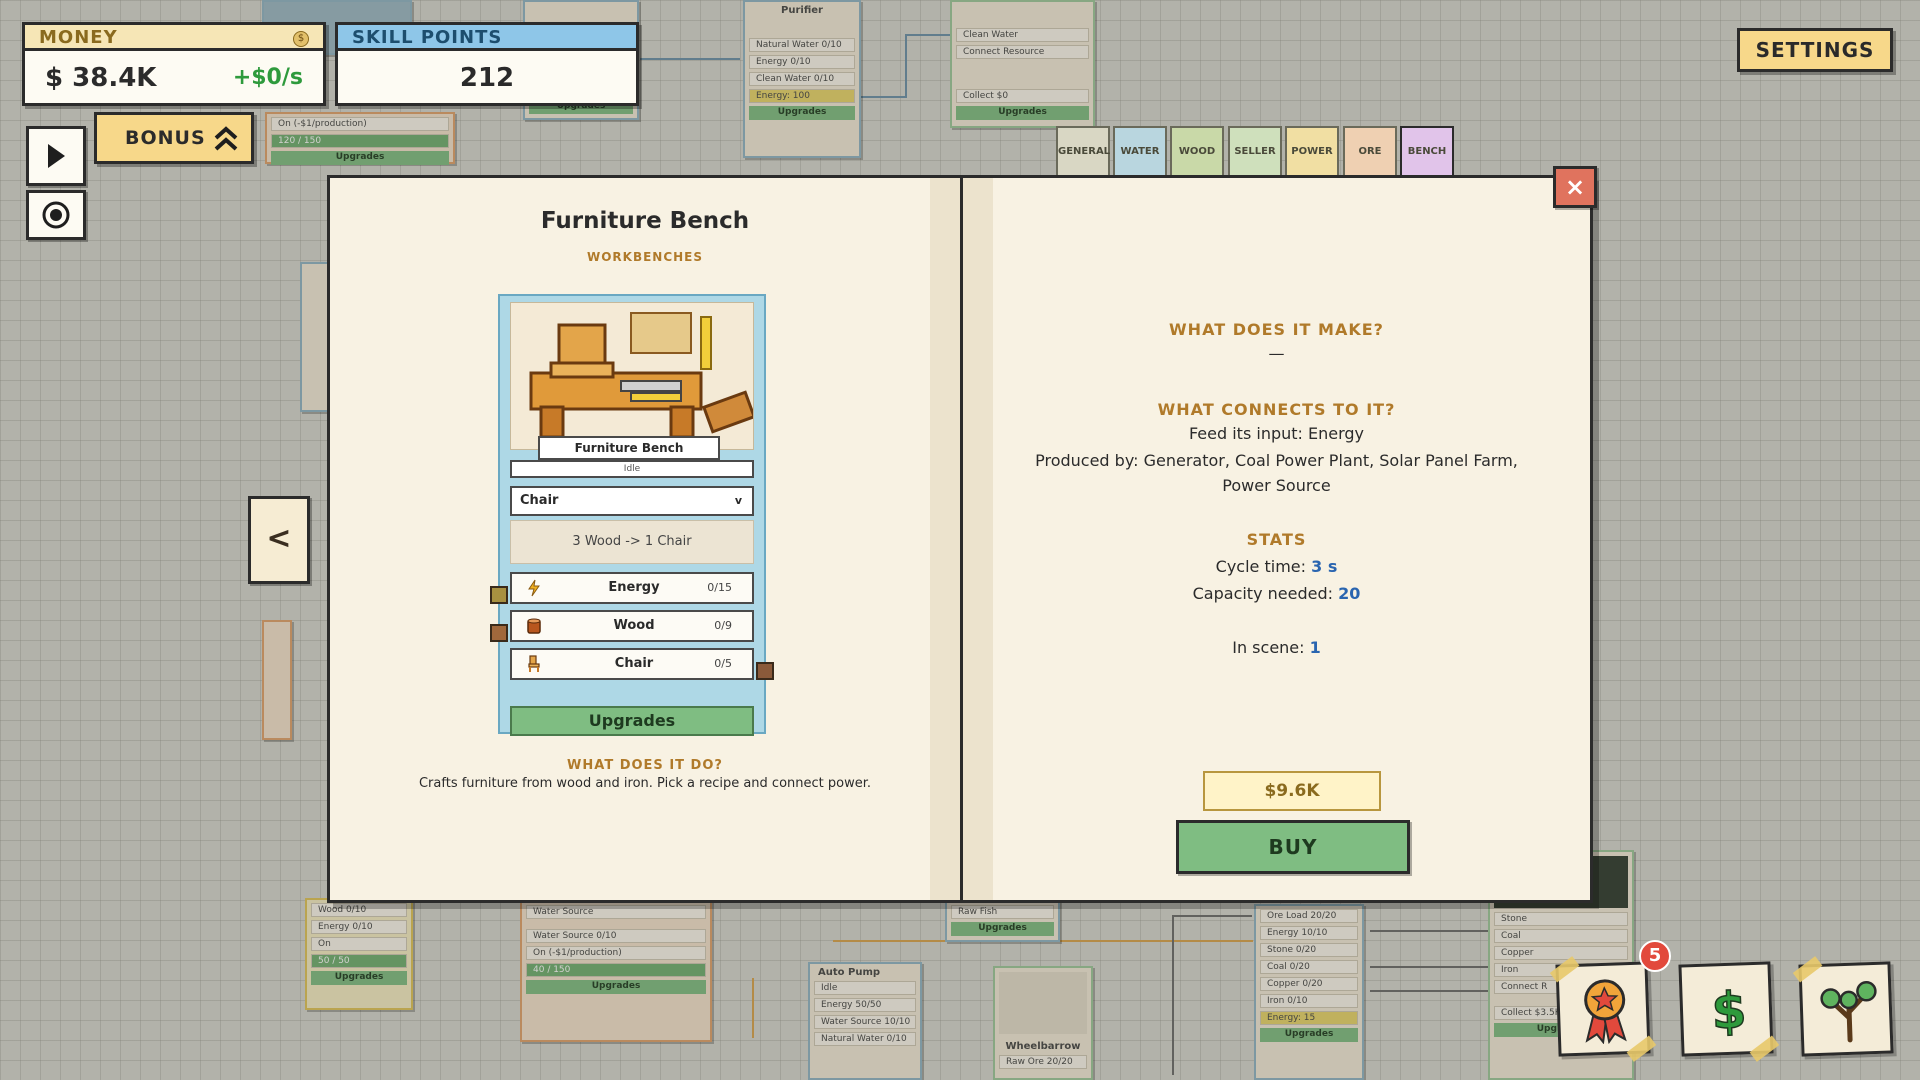  Describe the element at coordinates (719, 587) in the screenshot. I see `port-value: 0/15` at that location.